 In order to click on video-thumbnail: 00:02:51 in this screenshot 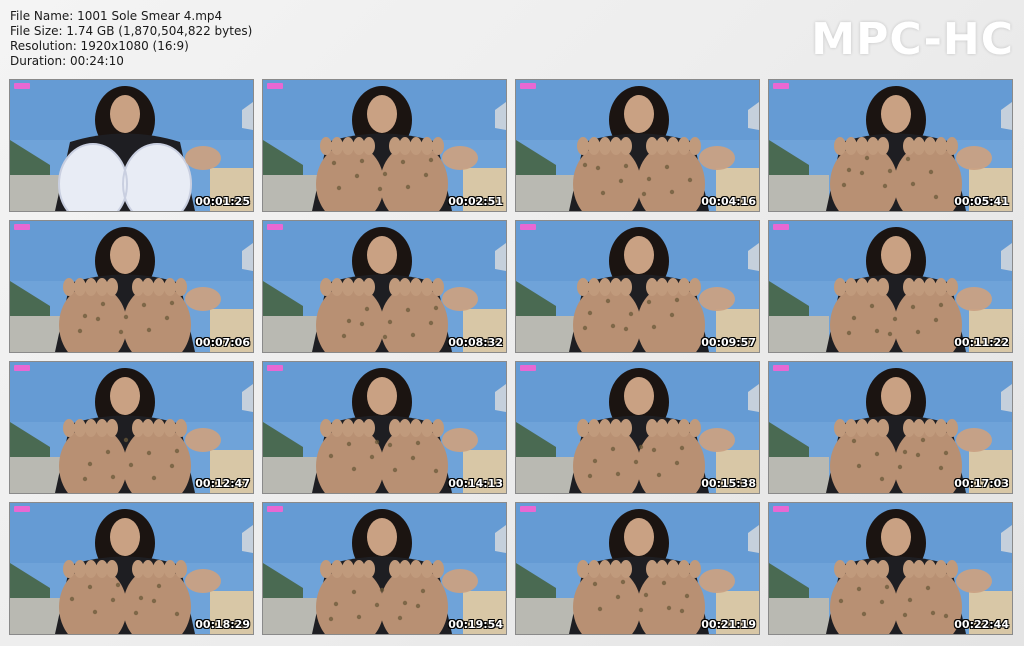, I will do `click(384, 145)`.